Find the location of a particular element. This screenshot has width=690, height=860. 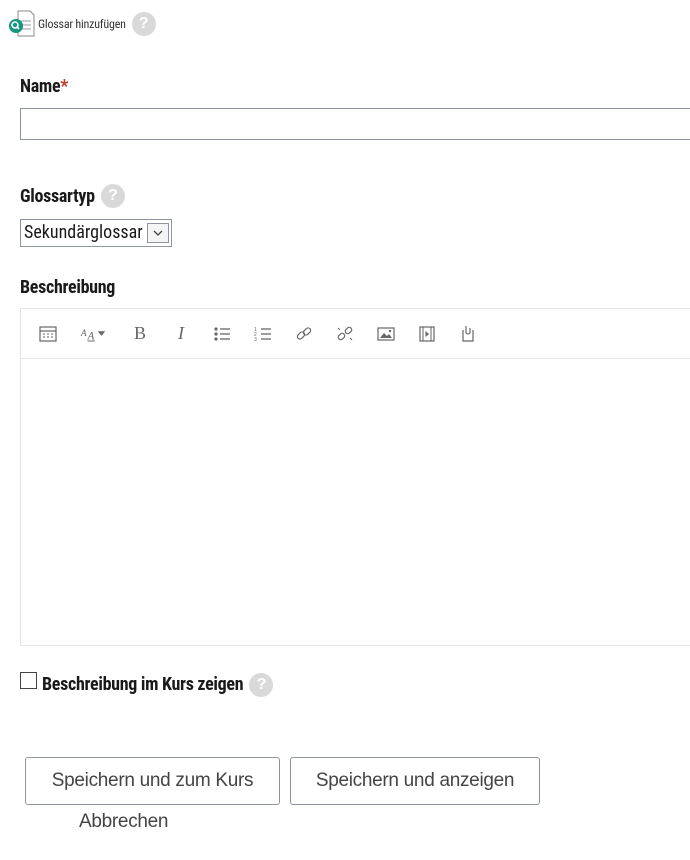

save-and-return-button: Speichern und zum Kurs is located at coordinates (152, 781).